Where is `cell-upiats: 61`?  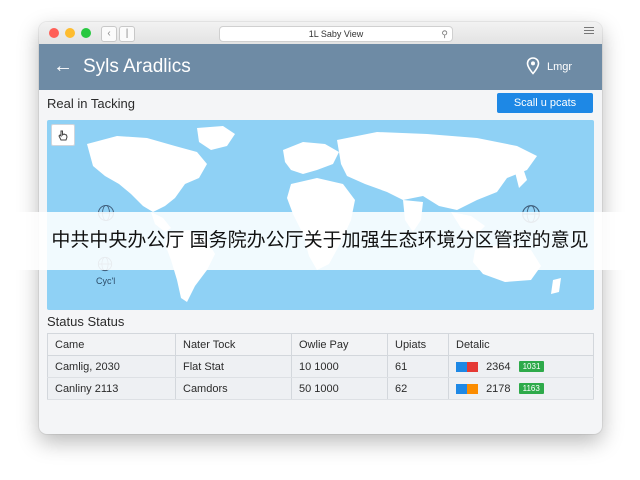 cell-upiats: 61 is located at coordinates (418, 366).